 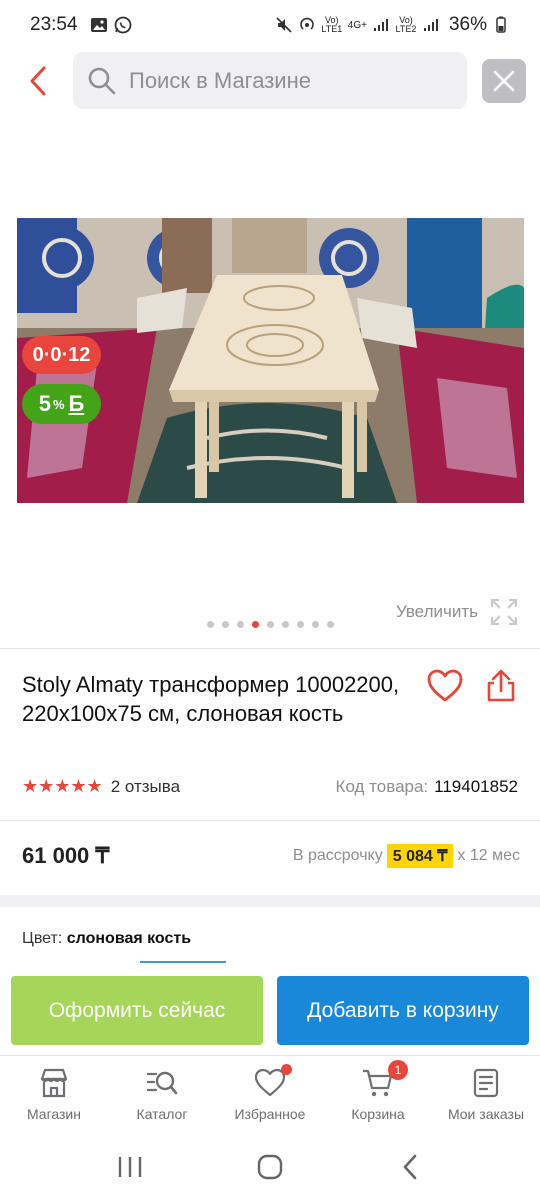 I want to click on volte-lte2-label: Vo) LTE2, so click(x=406, y=24).